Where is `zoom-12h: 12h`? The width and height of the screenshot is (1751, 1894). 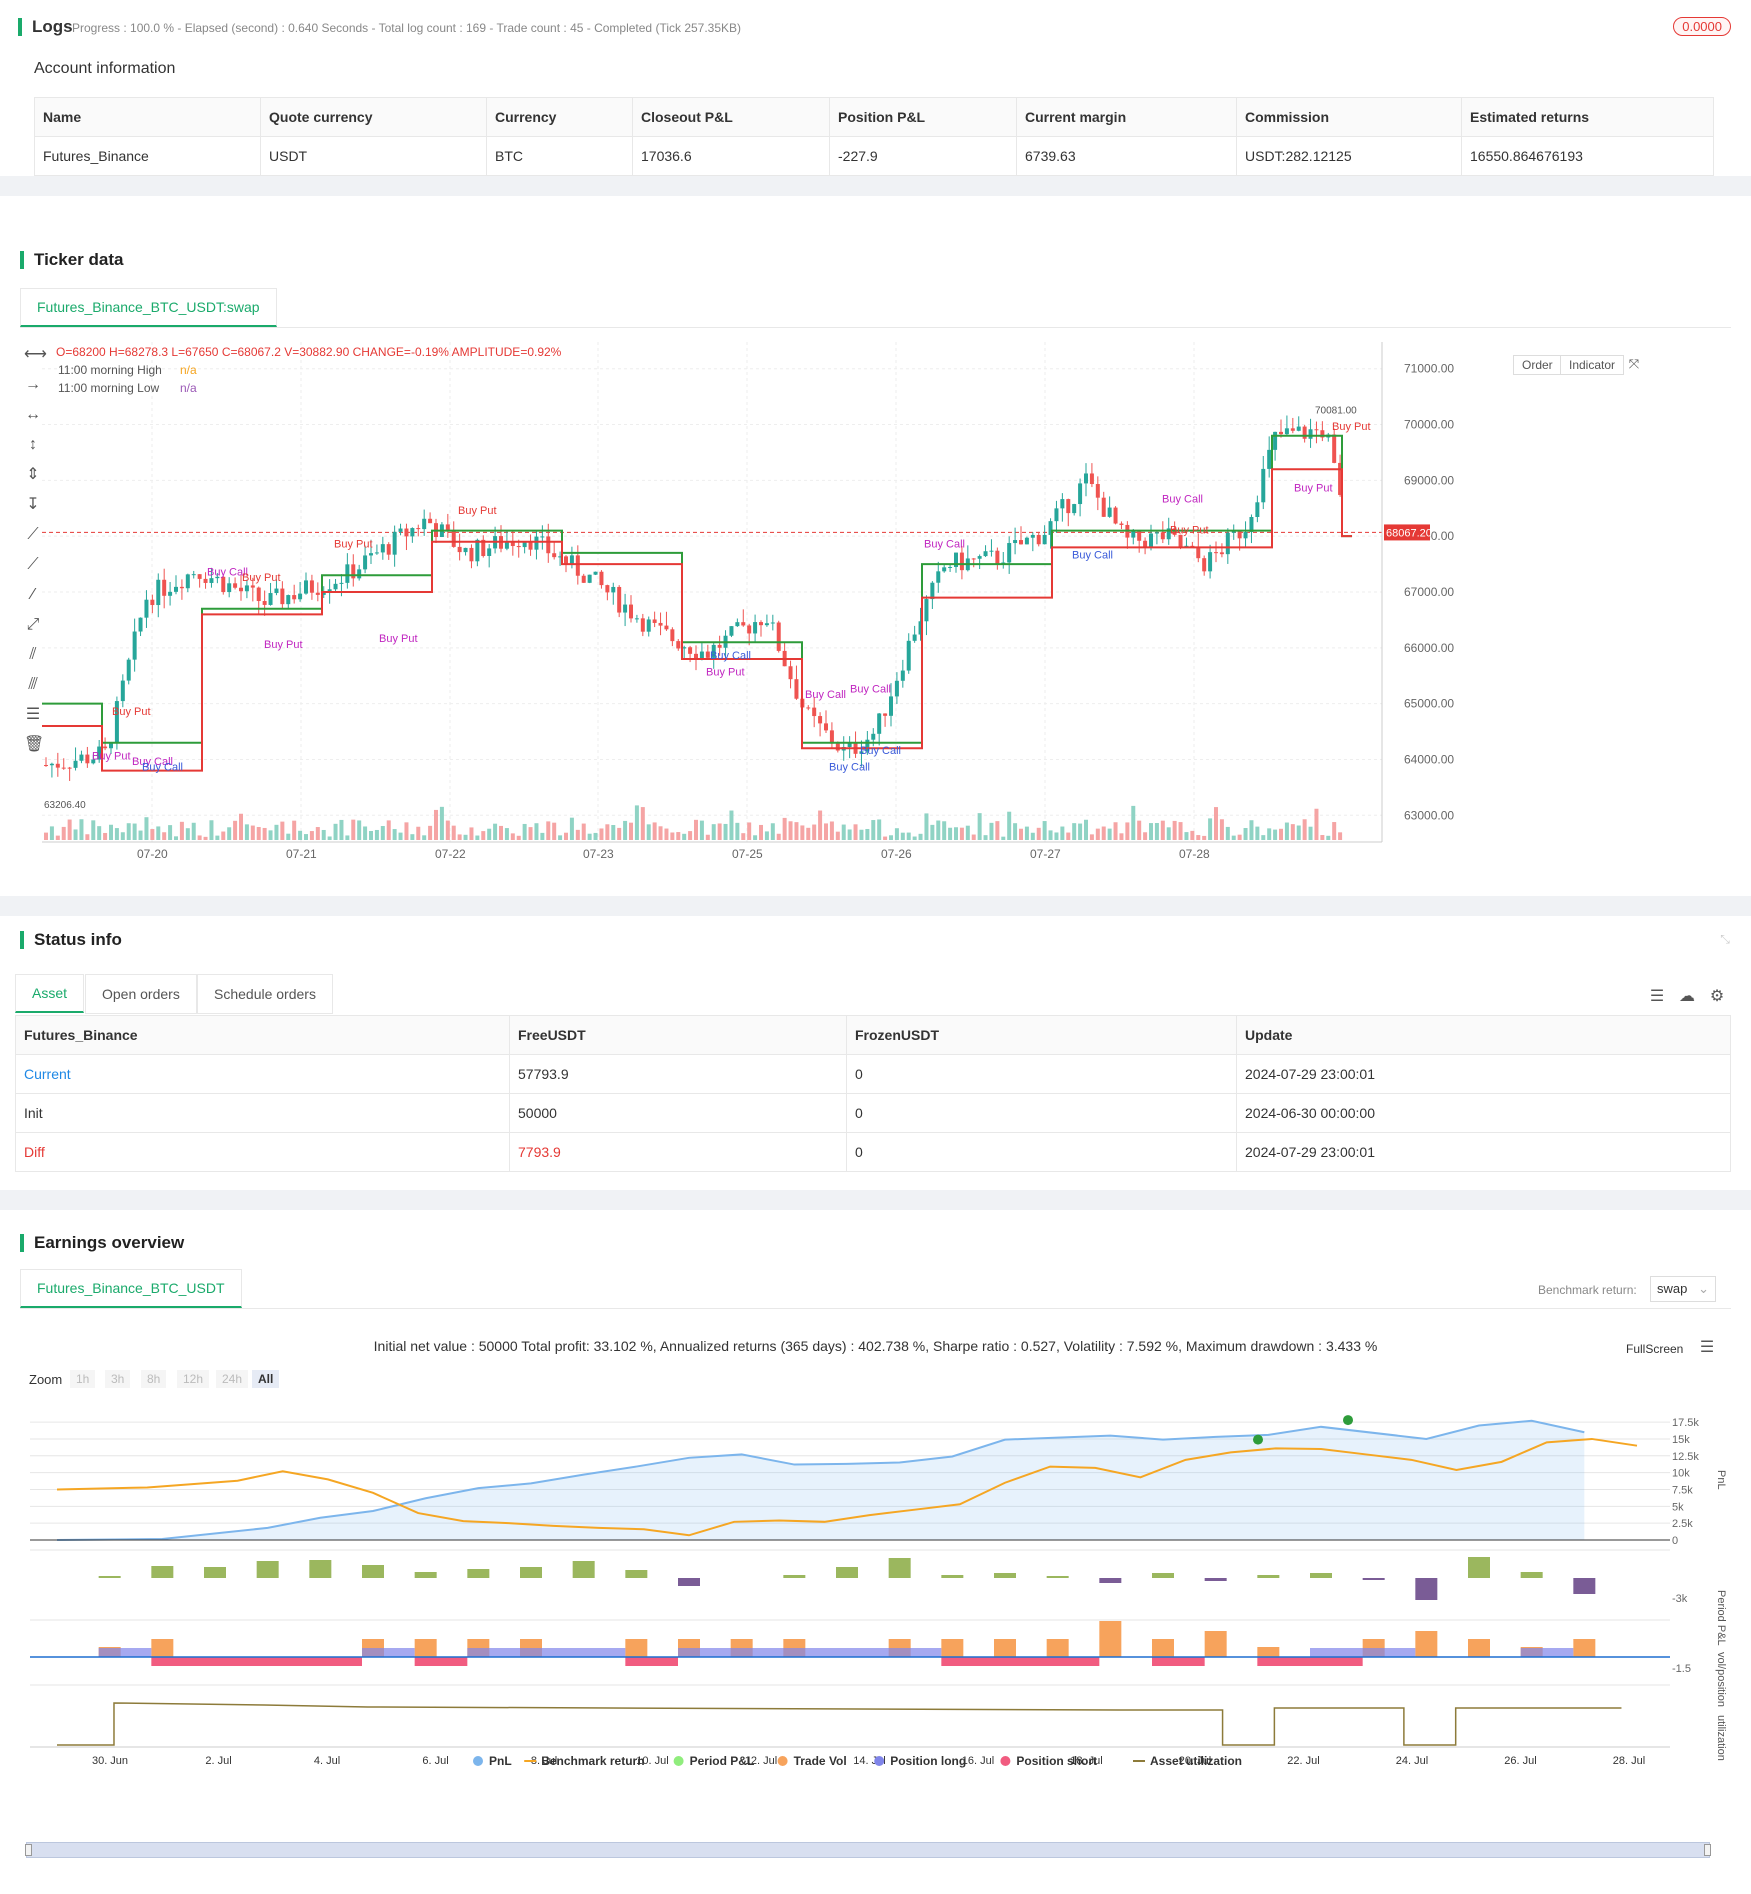 zoom-12h: 12h is located at coordinates (193, 1379).